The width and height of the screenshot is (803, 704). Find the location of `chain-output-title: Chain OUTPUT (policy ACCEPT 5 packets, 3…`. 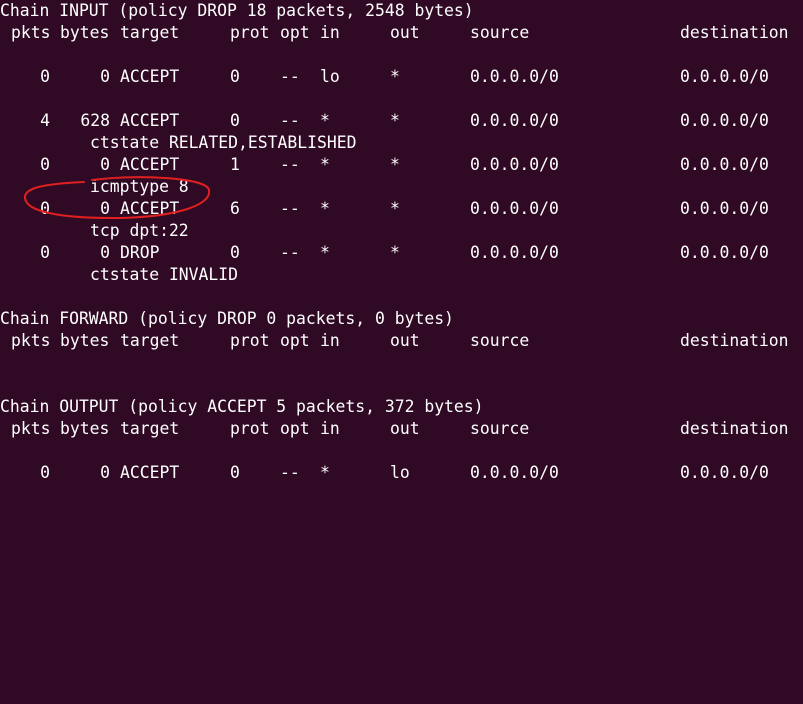

chain-output-title: Chain OUTPUT (policy ACCEPT 5 packets, 3… is located at coordinates (242, 406).